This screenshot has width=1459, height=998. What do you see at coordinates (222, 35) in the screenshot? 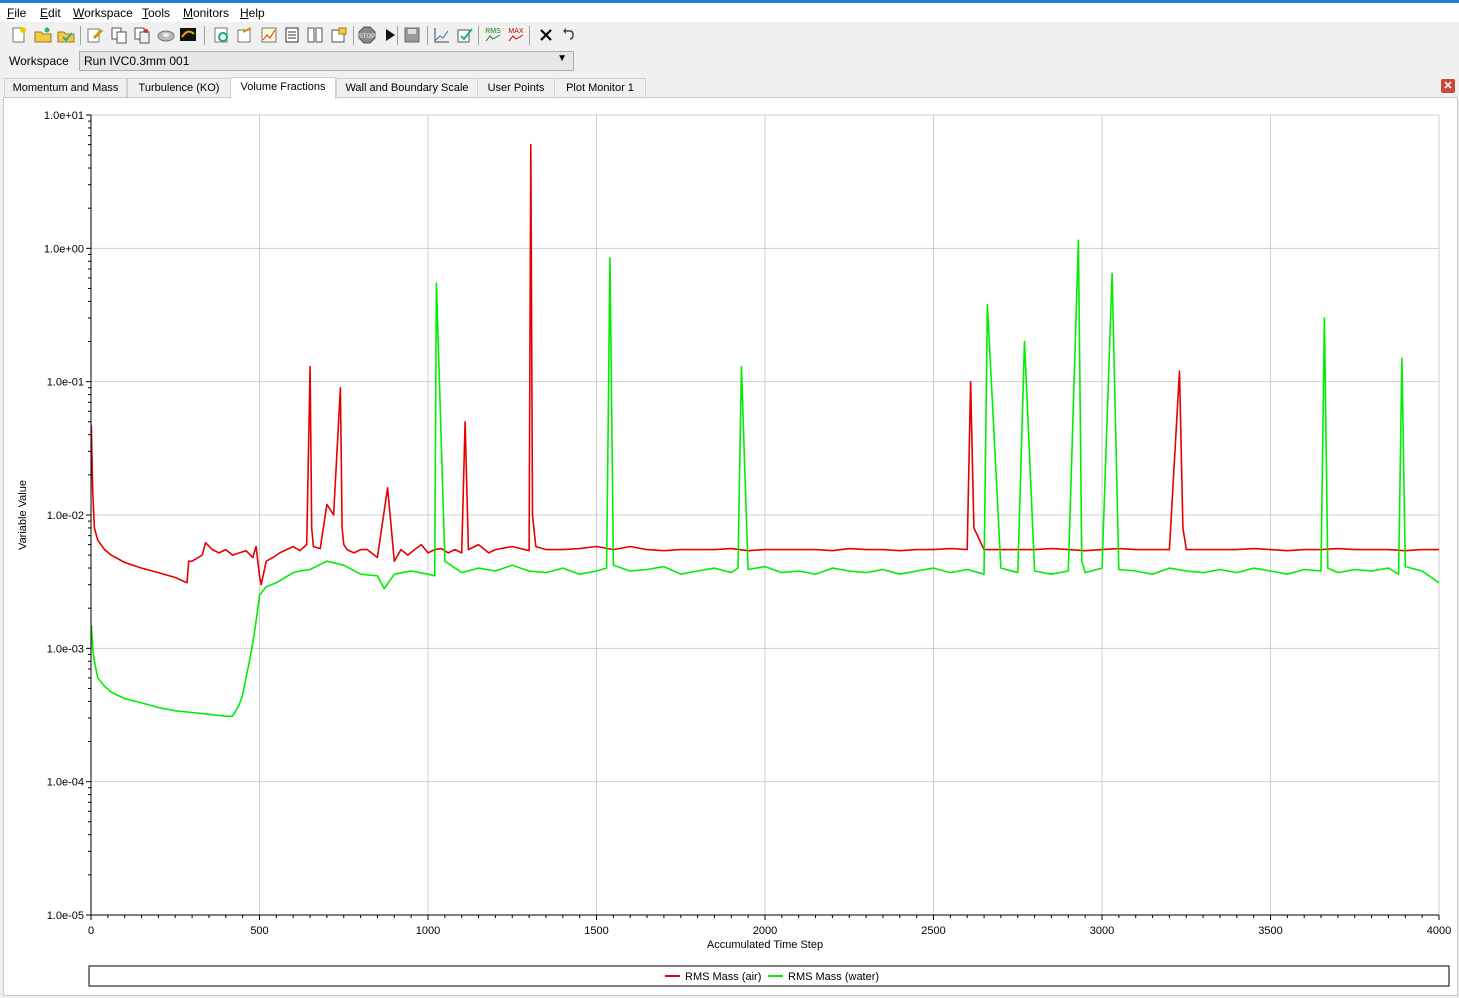
I see `refresh-icon` at bounding box center [222, 35].